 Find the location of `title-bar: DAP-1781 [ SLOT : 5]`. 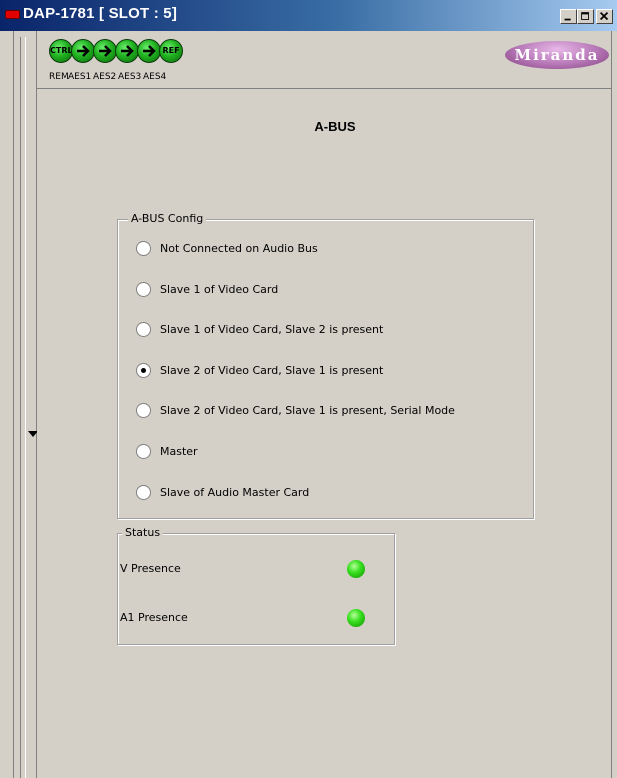

title-bar: DAP-1781 [ SLOT : 5] is located at coordinates (308, 15).